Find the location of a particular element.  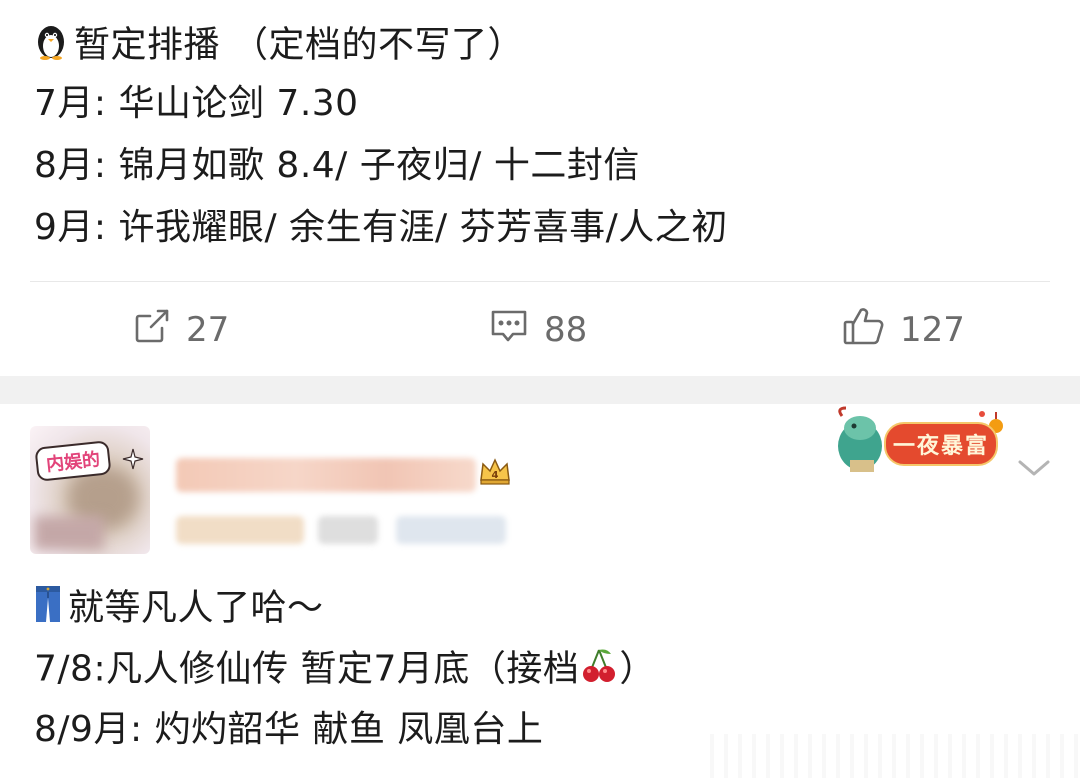

comment-icon is located at coordinates (516, 330).